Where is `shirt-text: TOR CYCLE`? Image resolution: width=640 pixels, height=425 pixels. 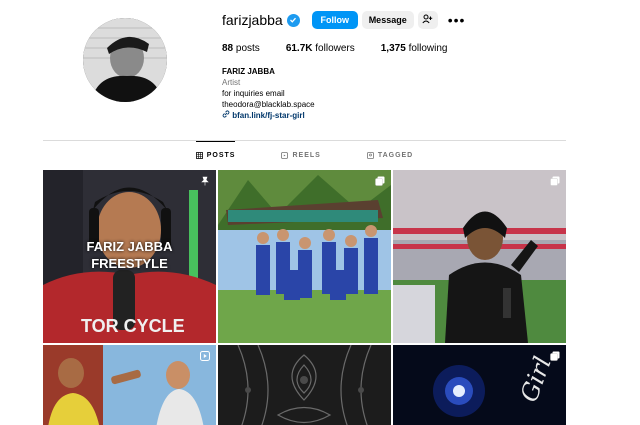
shirt-text: TOR CYCLE is located at coordinates (133, 326).